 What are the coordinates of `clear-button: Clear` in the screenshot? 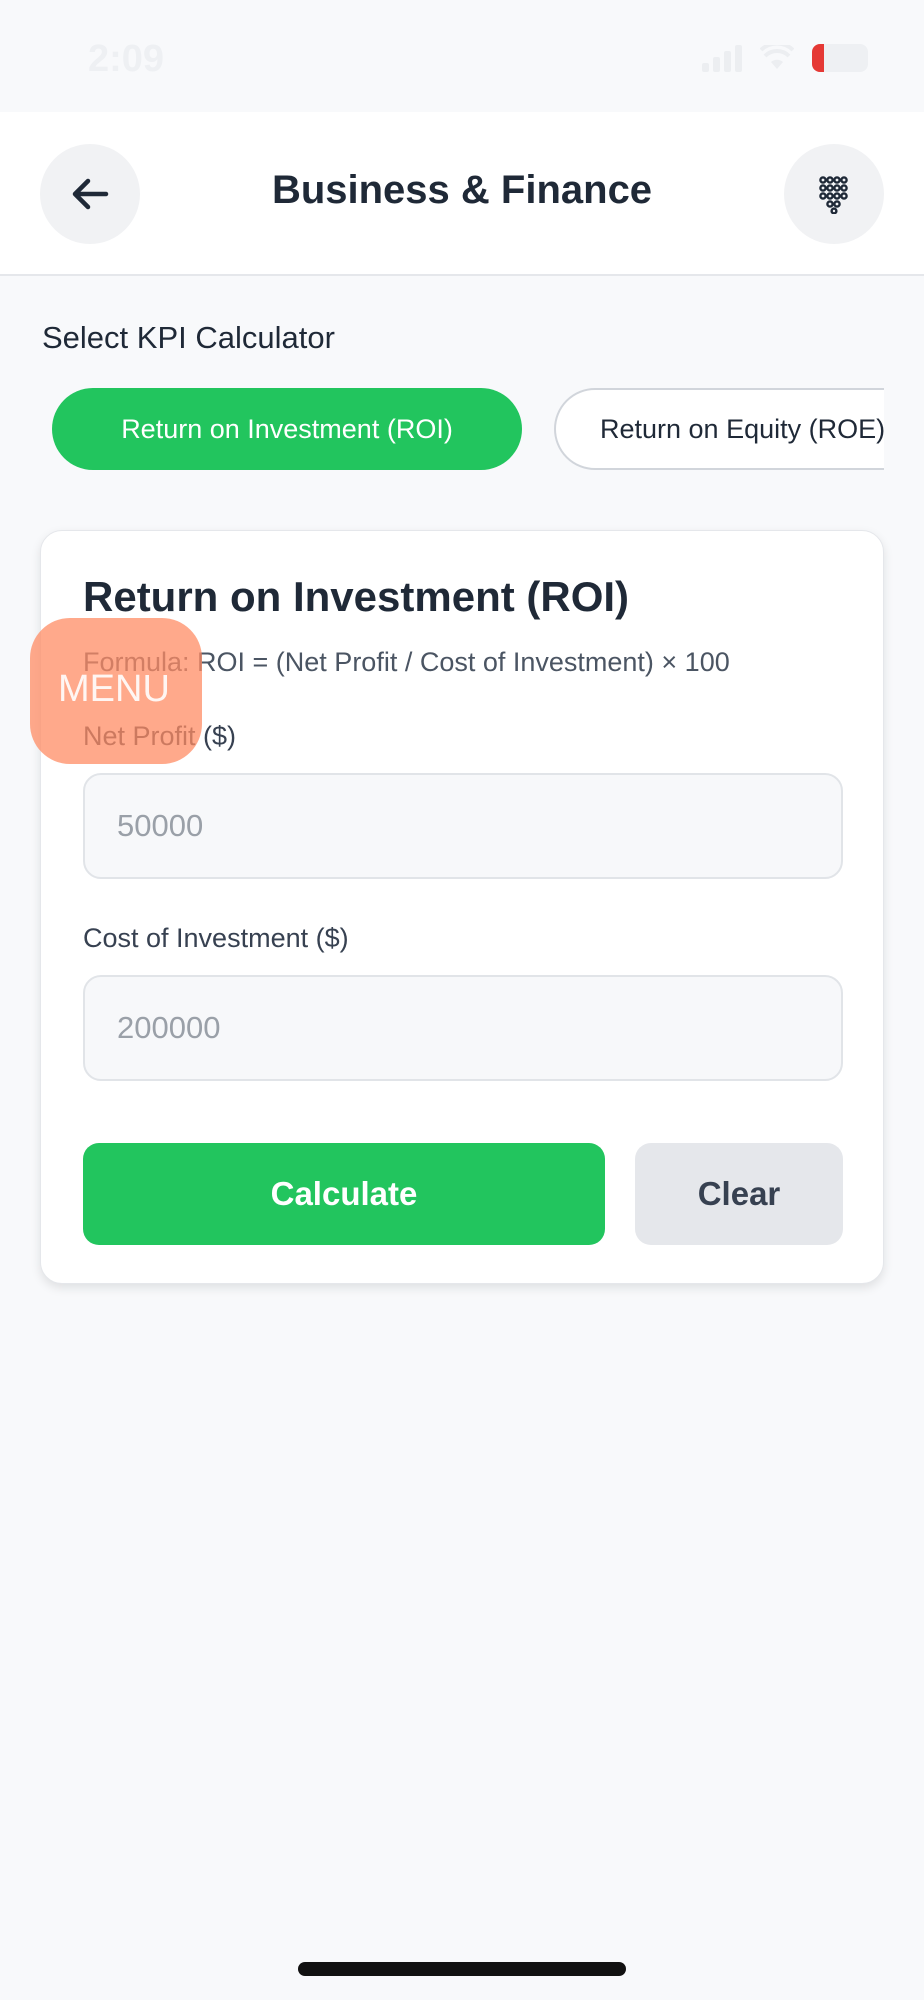 It's located at (739, 1194).